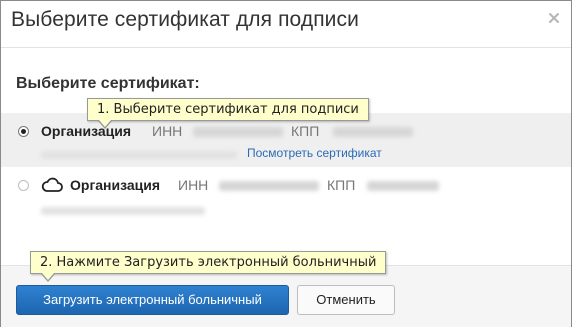 This screenshot has height=327, width=572. What do you see at coordinates (23, 185) in the screenshot?
I see `radio-button` at bounding box center [23, 185].